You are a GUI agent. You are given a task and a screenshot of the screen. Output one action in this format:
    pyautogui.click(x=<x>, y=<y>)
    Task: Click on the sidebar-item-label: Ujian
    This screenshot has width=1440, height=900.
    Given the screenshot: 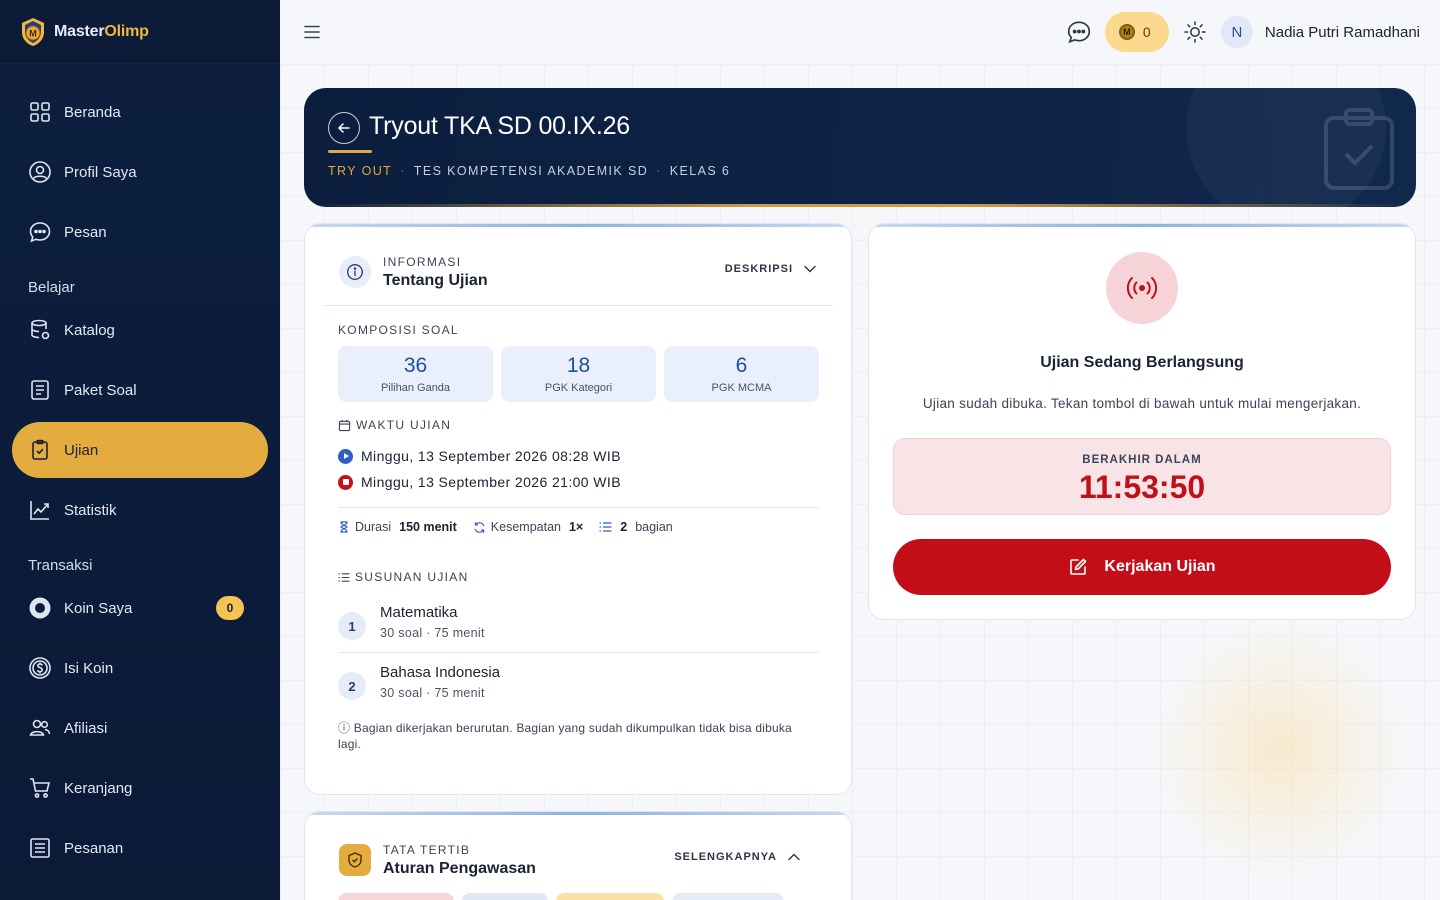 What is the action you would take?
    pyautogui.click(x=81, y=450)
    